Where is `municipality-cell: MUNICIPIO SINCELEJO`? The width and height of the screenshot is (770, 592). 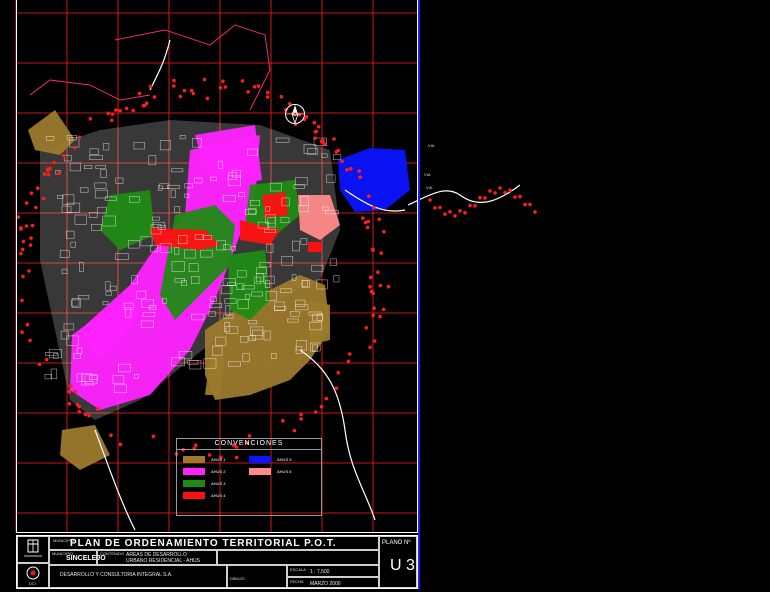
municipality-cell: MUNICIPIO SINCELEJO is located at coordinates (77, 557).